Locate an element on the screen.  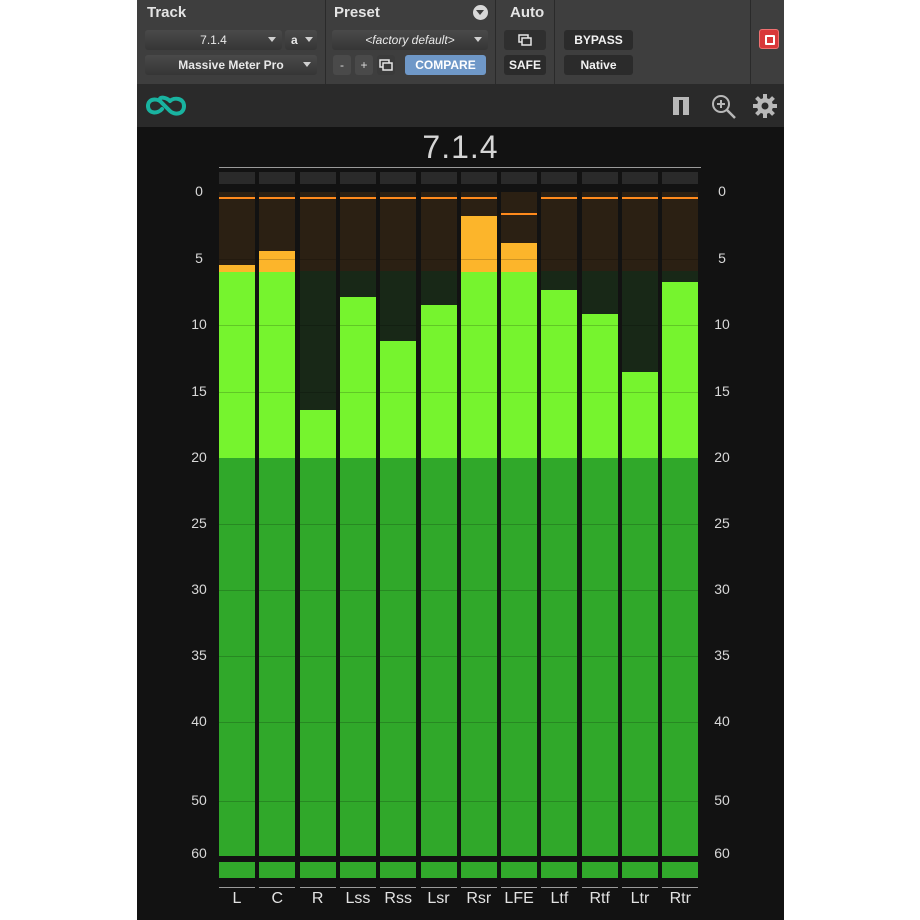
meter-channel-lsr is located at coordinates (438, 526).